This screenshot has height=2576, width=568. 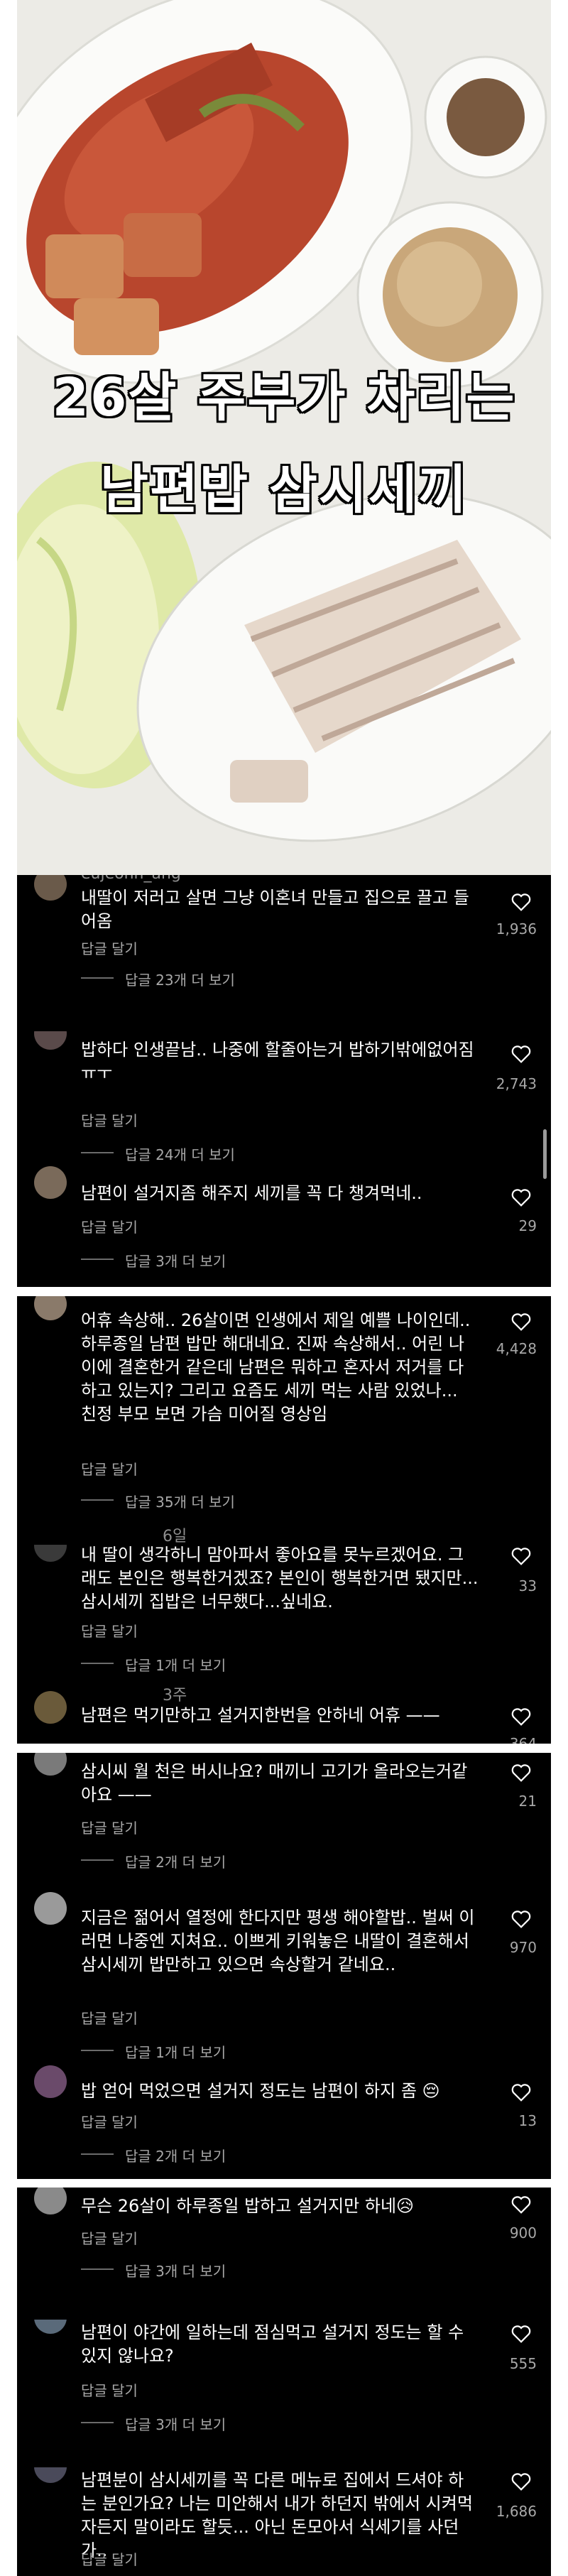 What do you see at coordinates (175, 1696) in the screenshot?
I see `comment-time: 3주` at bounding box center [175, 1696].